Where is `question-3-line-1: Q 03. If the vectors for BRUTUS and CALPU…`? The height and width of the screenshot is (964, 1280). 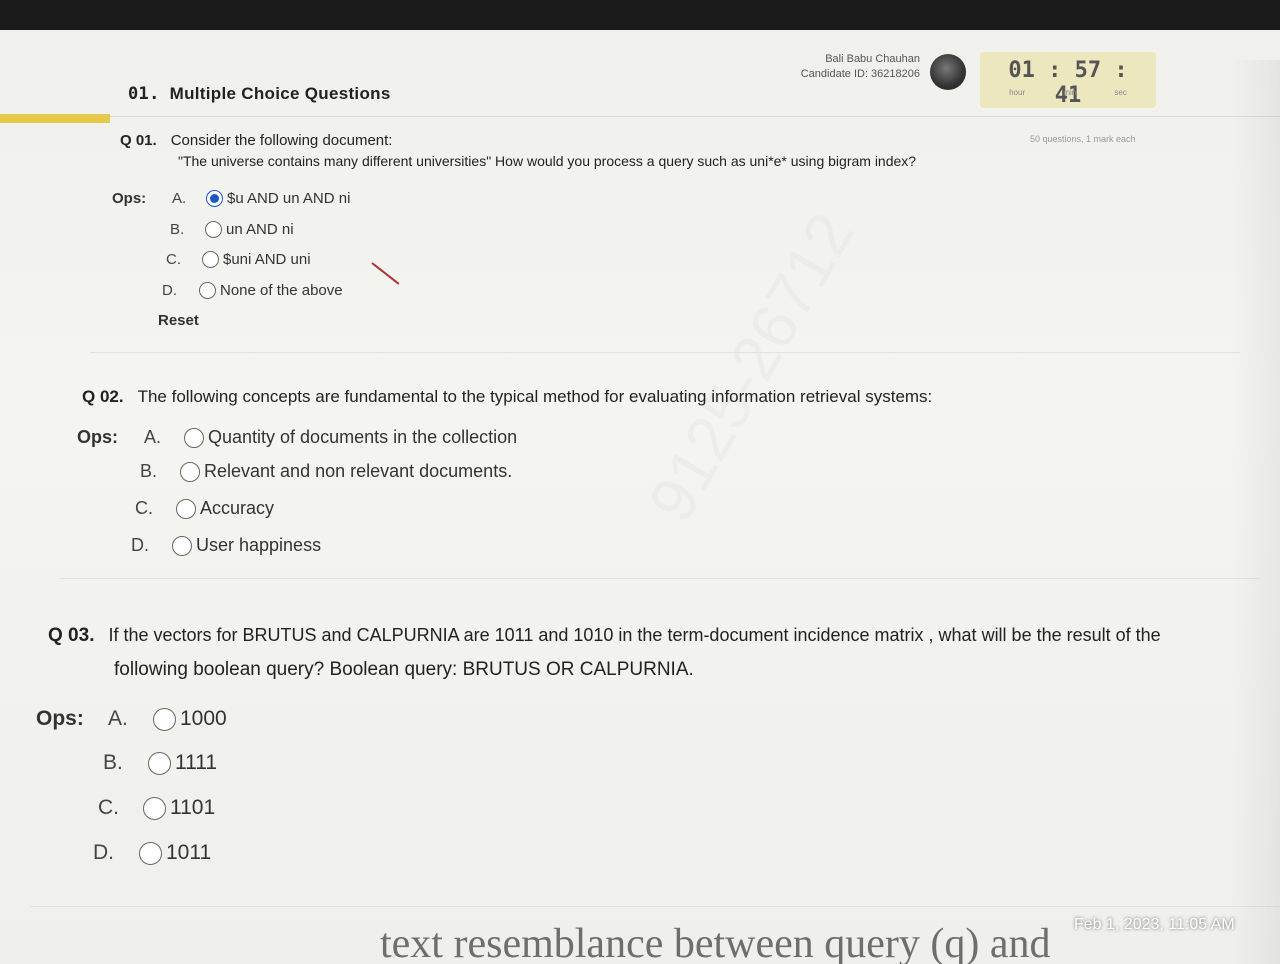
question-3-line-1: Q 03. If the vectors for BRUTUS and CALPU… is located at coordinates (658, 635).